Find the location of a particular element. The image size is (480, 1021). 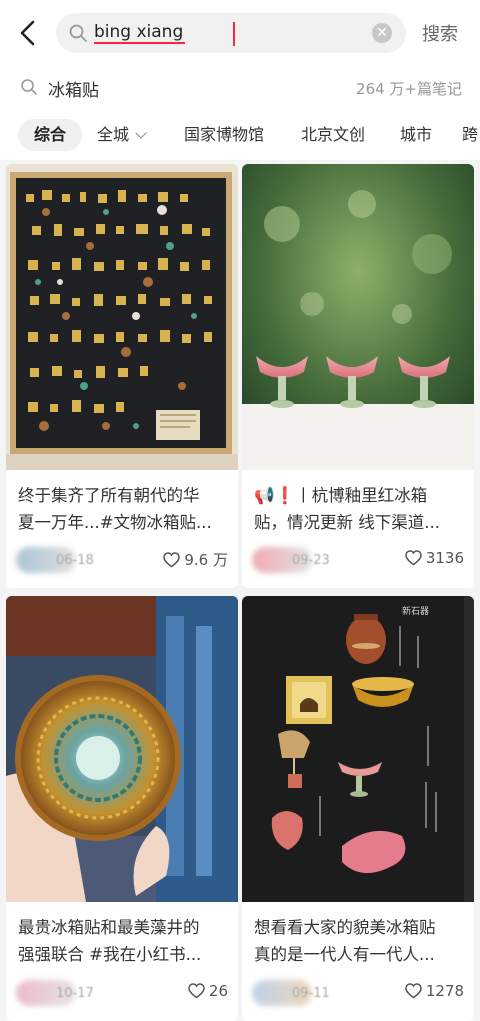

note-date: 09-11 is located at coordinates (311, 993).